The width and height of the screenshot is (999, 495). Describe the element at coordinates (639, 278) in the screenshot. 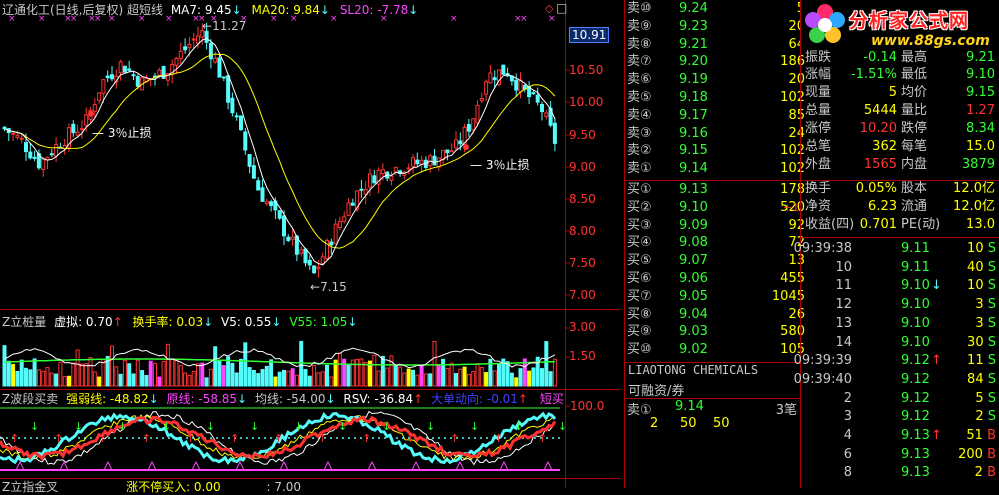

I see `bid-level-label: 买⑥` at that location.